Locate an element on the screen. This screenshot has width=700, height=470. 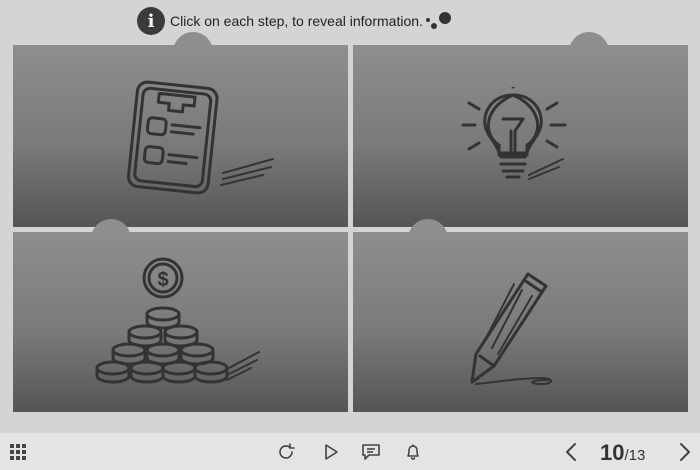
info-icon: i is located at coordinates (151, 21).